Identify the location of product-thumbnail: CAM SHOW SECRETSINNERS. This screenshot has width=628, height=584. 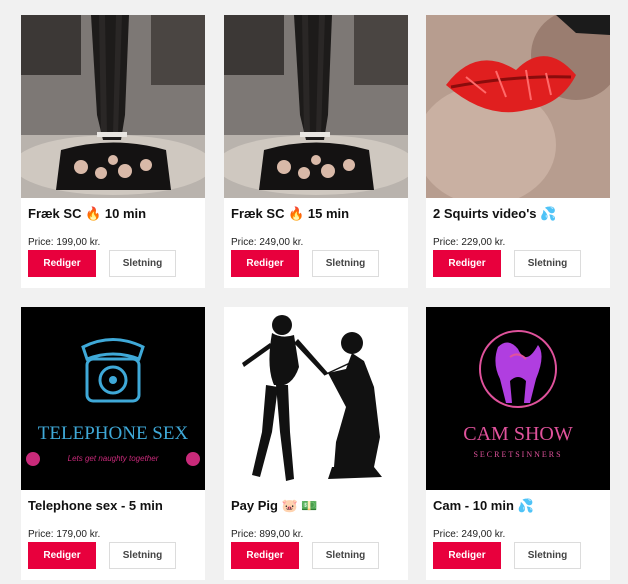
(518, 398).